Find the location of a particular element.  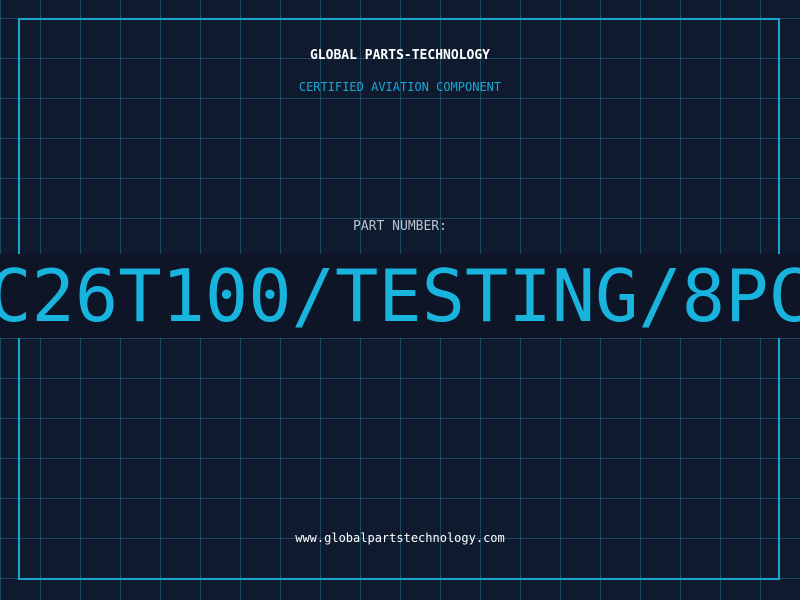

certification-subtitle: CERTIFIED AVIATION COMPONENT is located at coordinates (400, 87).